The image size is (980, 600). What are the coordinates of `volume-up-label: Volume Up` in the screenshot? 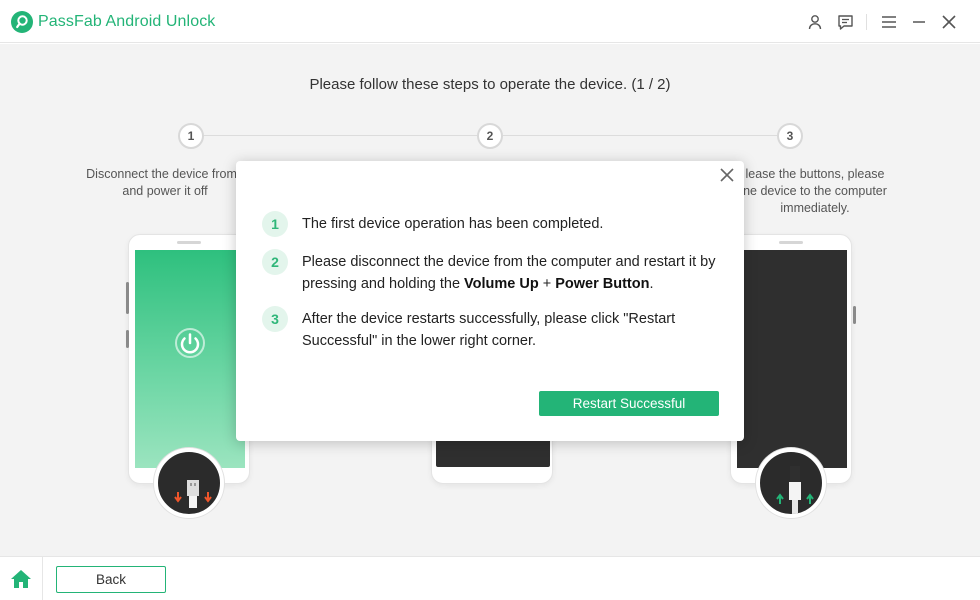 It's located at (501, 284).